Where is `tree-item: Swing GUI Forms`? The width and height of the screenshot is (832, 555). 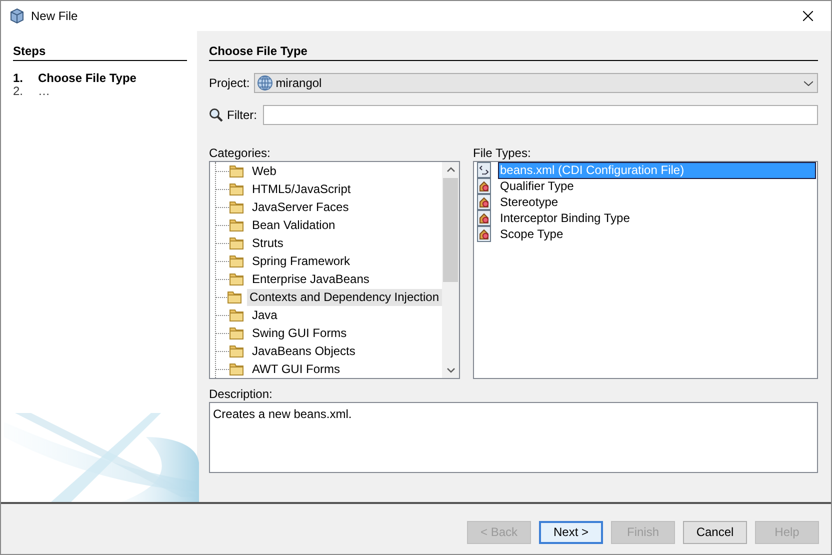
tree-item: Swing GUI Forms is located at coordinates (299, 333).